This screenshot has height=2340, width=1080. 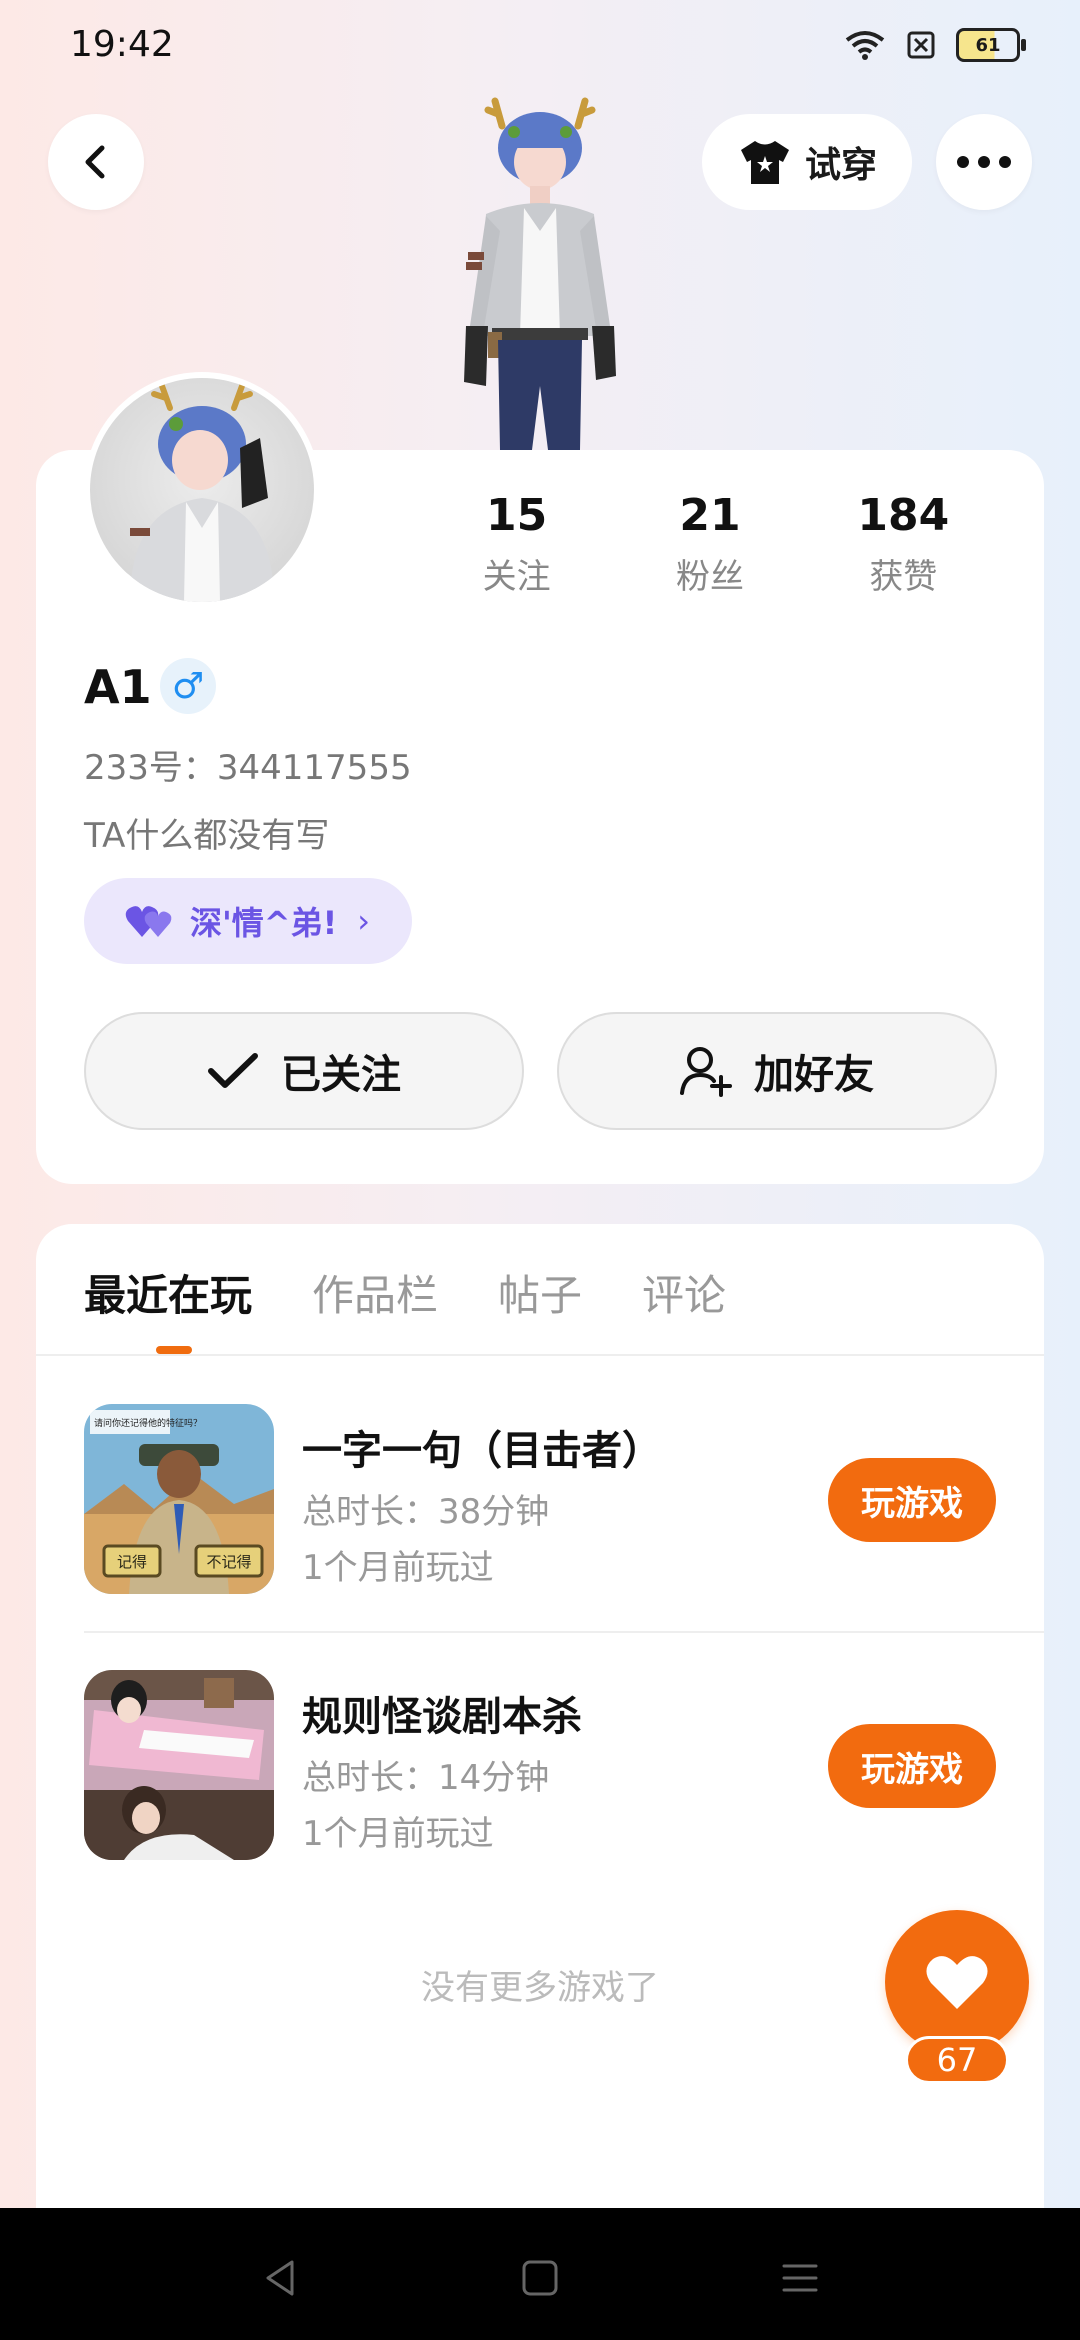 I want to click on like-count-badge: 67, so click(x=957, y=2060).